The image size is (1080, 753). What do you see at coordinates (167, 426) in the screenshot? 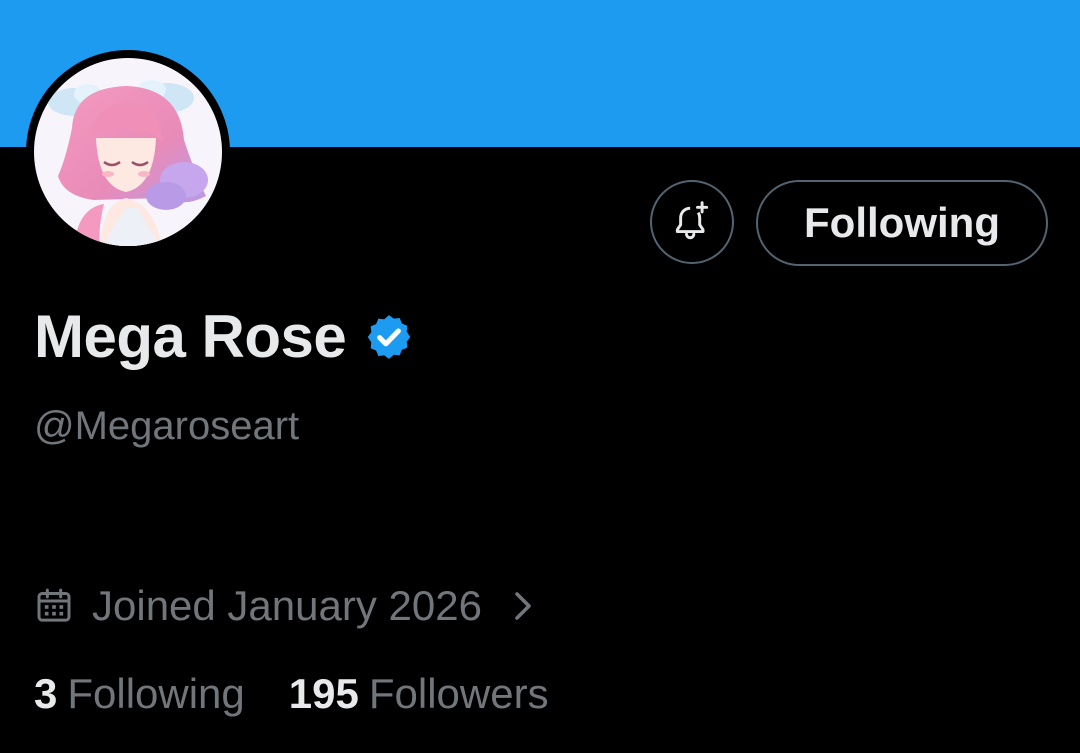
I see `user-handle: @Megaroseart` at bounding box center [167, 426].